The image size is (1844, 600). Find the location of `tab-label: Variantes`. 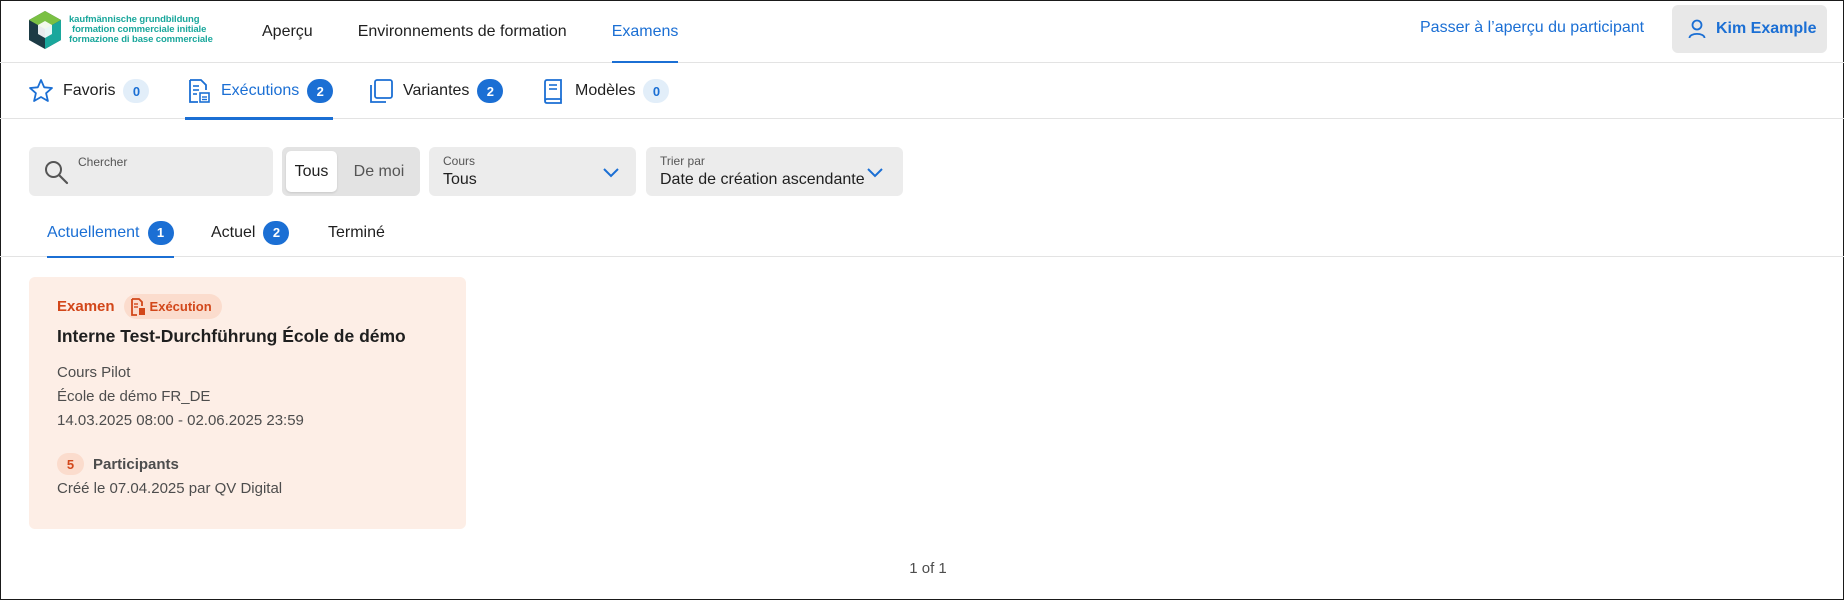

tab-label: Variantes is located at coordinates (436, 90).